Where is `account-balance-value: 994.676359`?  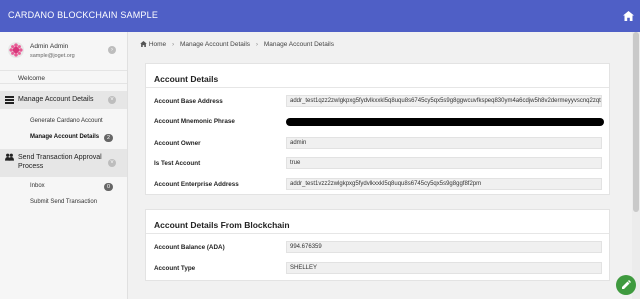
account-balance-value: 994.676359 is located at coordinates (444, 247).